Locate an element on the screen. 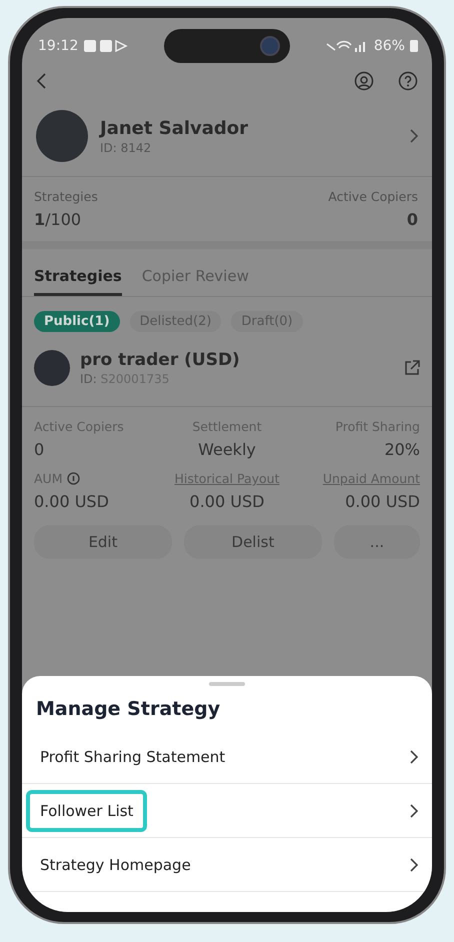 This screenshot has width=454, height=942. profile-row: Janet Salvador ID: 8142 is located at coordinates (227, 136).